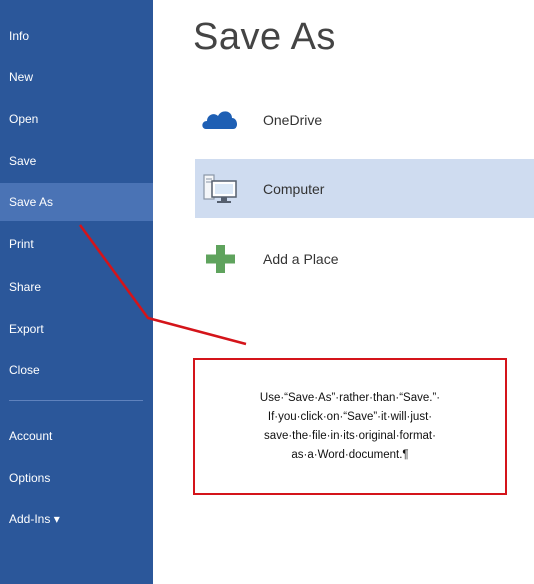 The height and width of the screenshot is (584, 534). I want to click on place-label: Computer, so click(294, 188).